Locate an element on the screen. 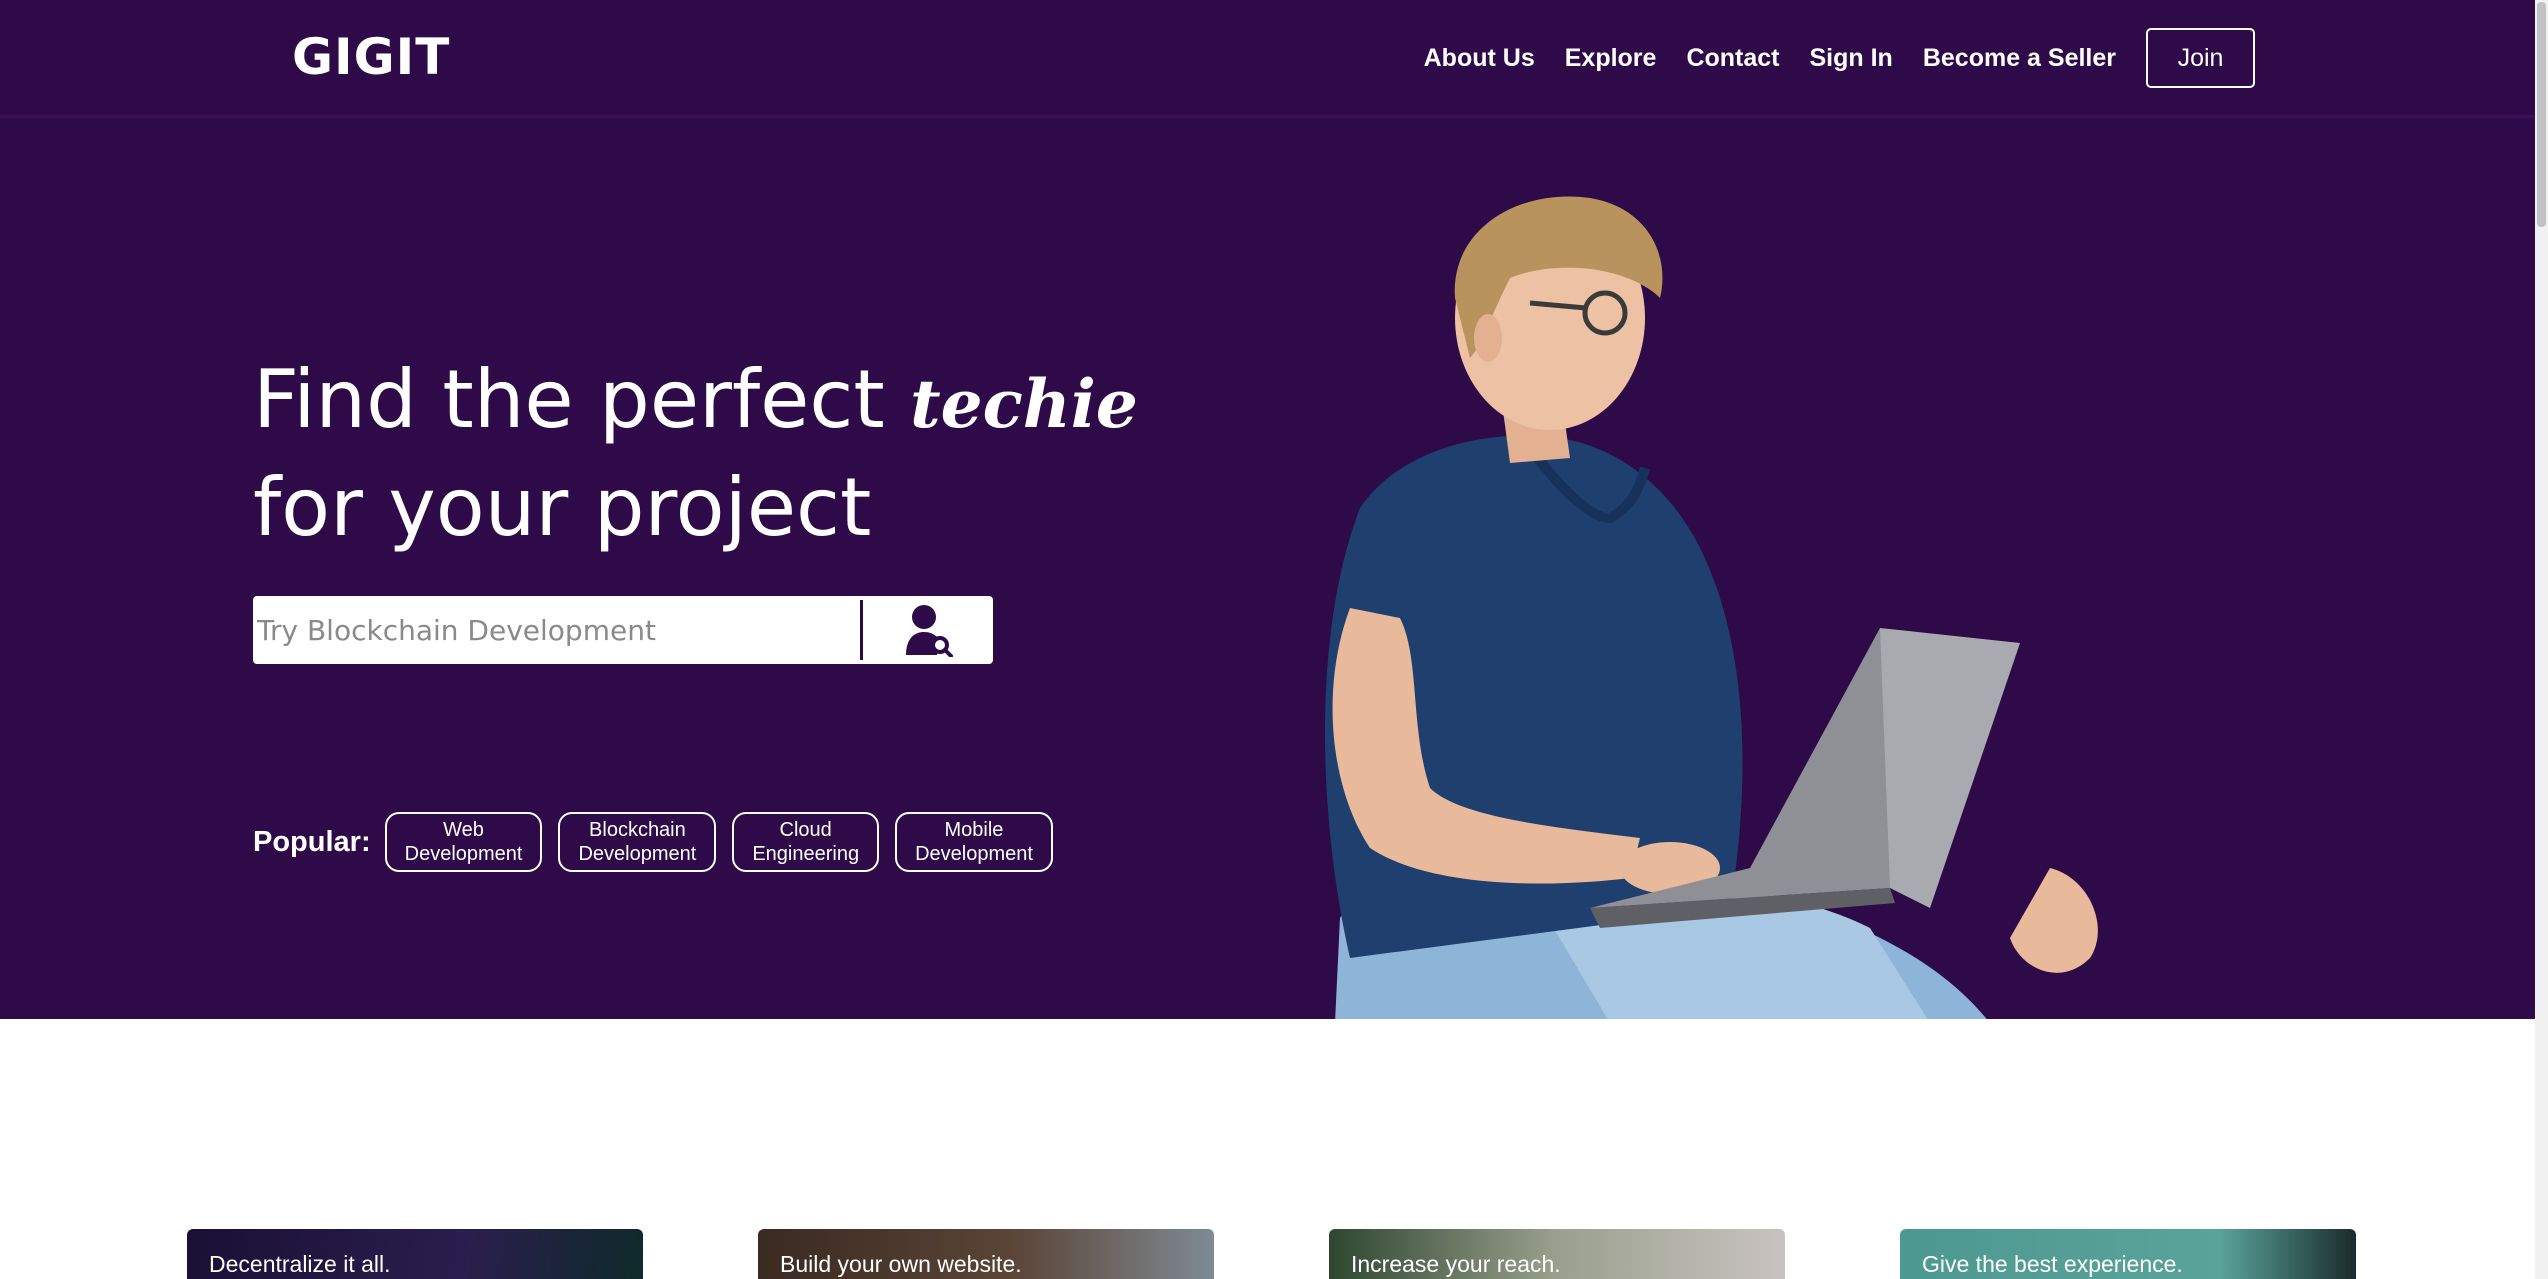 The height and width of the screenshot is (1279, 2548). popular-label: Popular: is located at coordinates (312, 841).